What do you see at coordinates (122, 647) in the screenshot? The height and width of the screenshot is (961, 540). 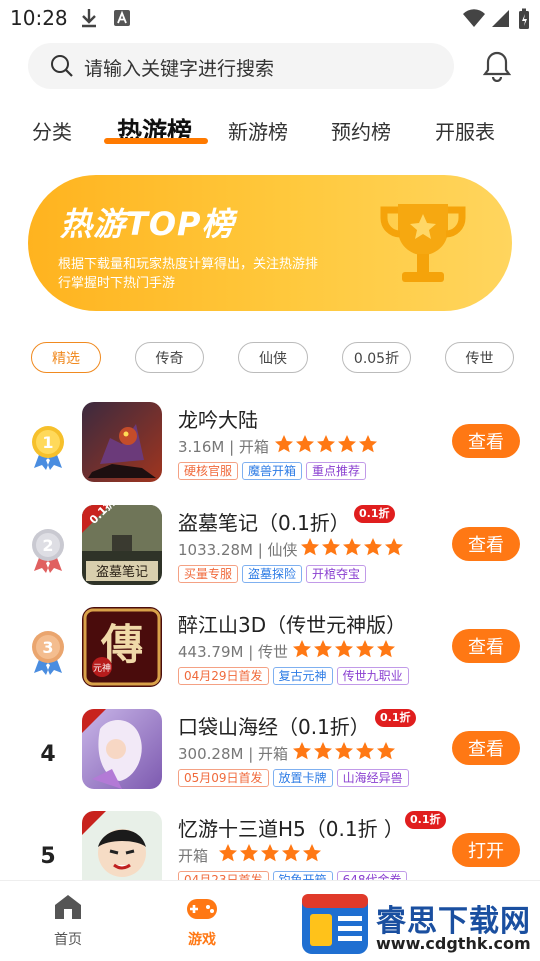 I see `game-icon: 傳元神` at bounding box center [122, 647].